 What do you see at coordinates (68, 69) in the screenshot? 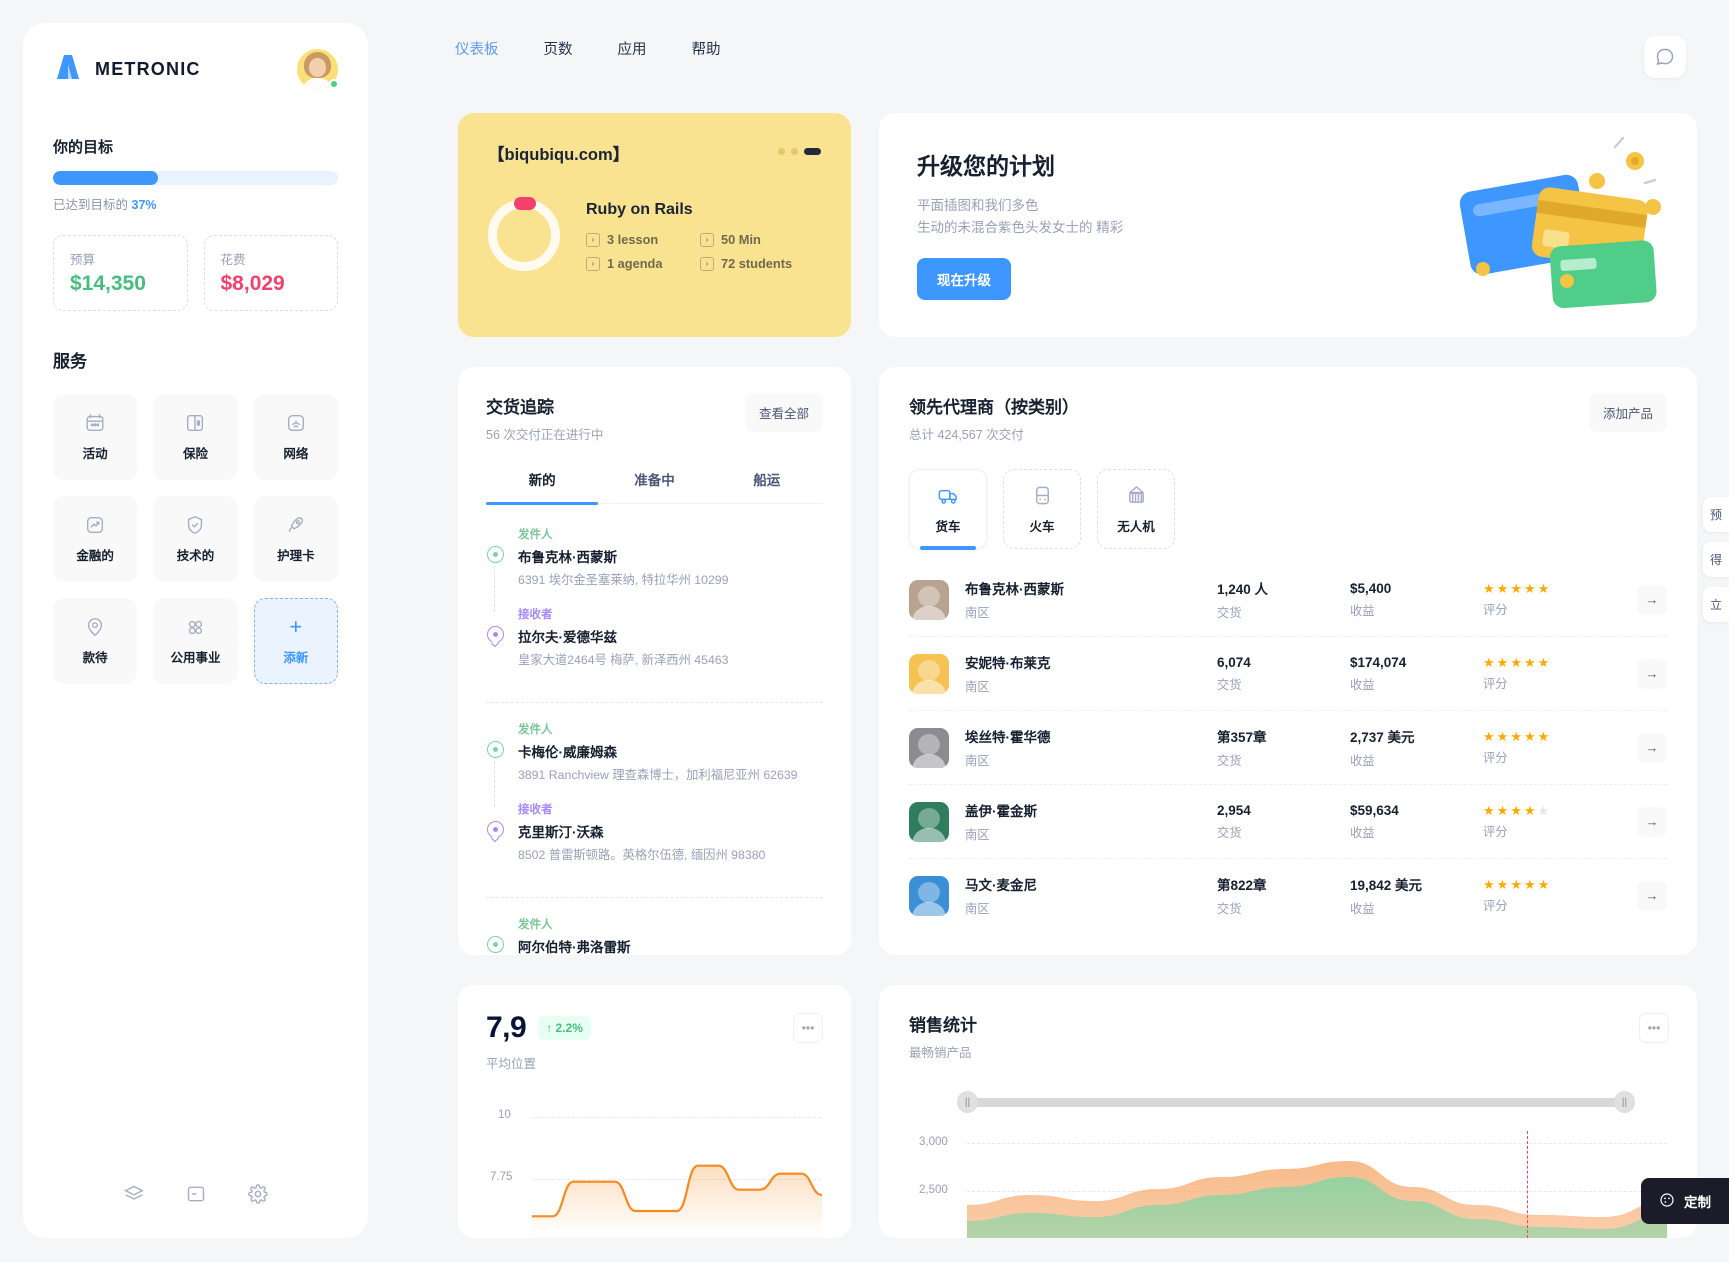
I see `metronic-logo-icon` at bounding box center [68, 69].